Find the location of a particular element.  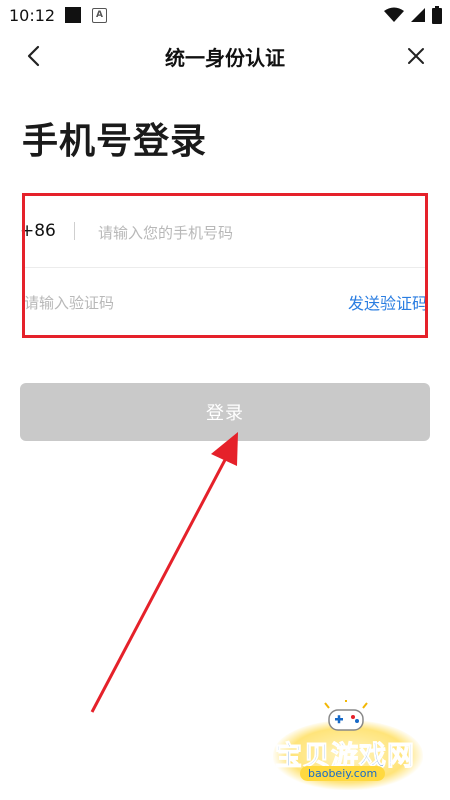

close-button is located at coordinates (416, 56).